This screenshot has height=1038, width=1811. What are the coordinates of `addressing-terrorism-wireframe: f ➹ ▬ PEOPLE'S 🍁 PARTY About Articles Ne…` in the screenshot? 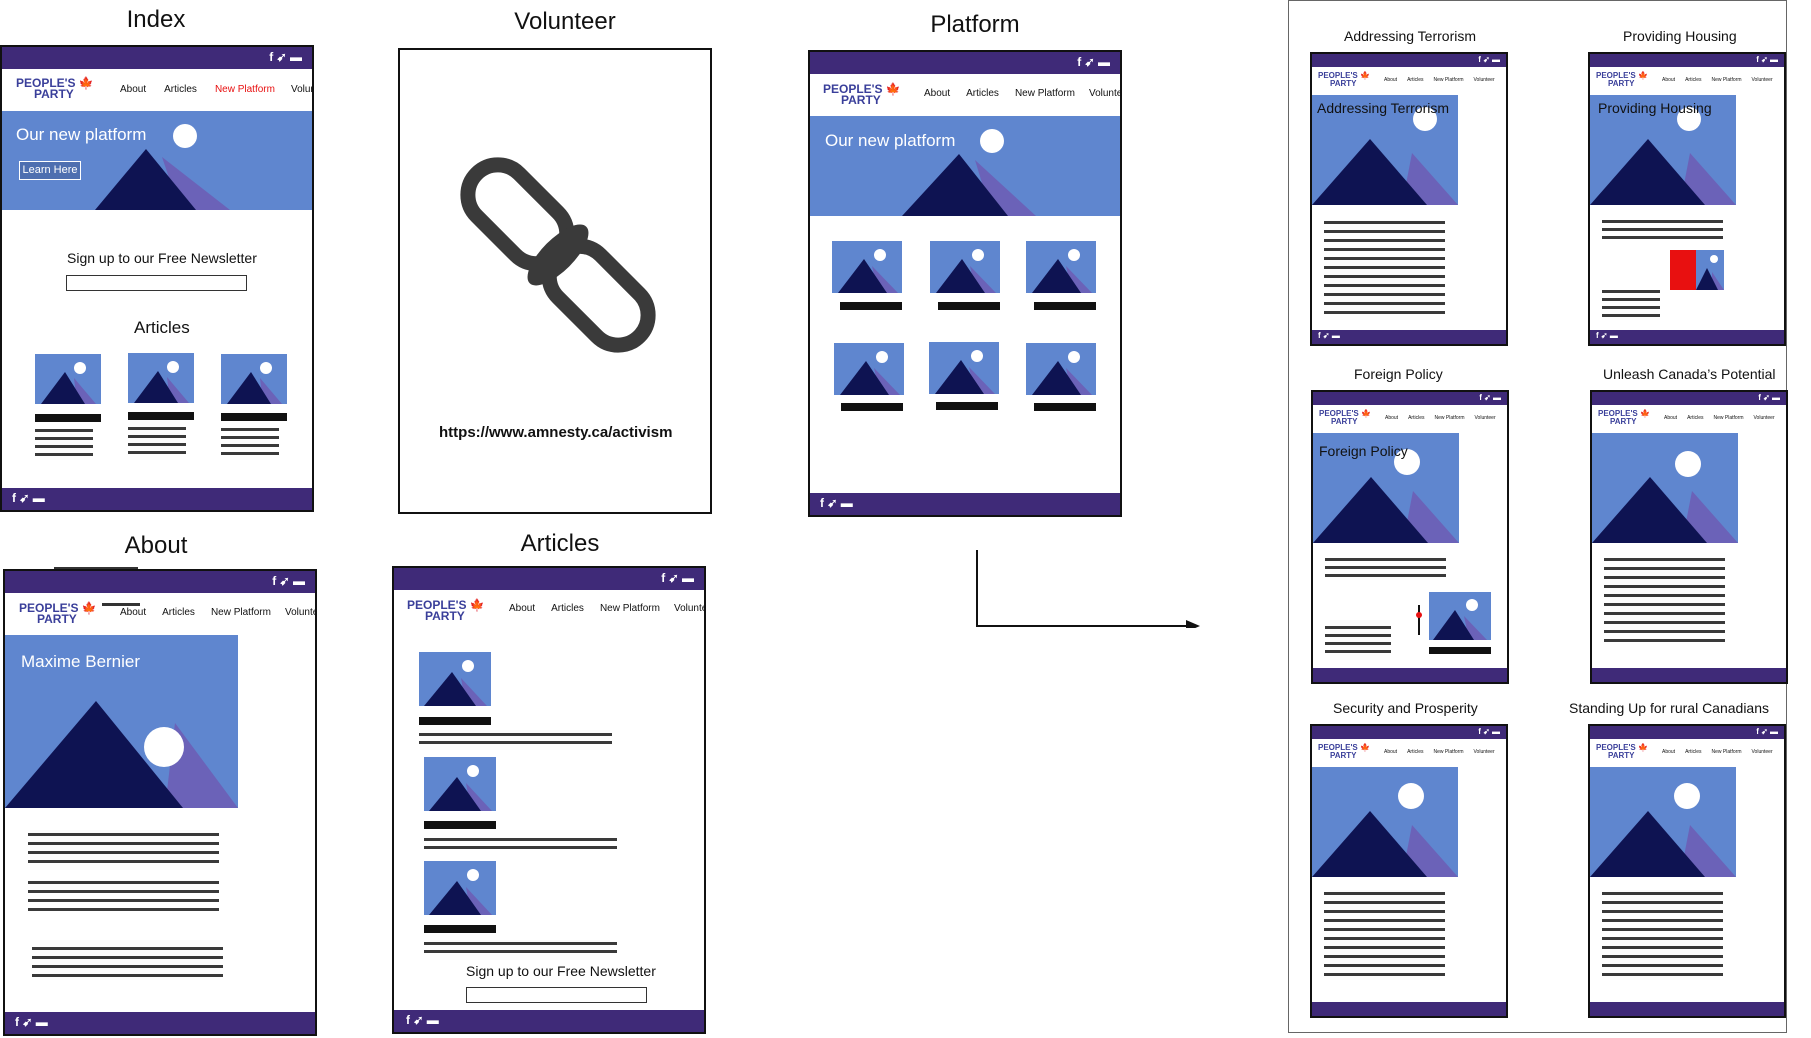 It's located at (1409, 199).